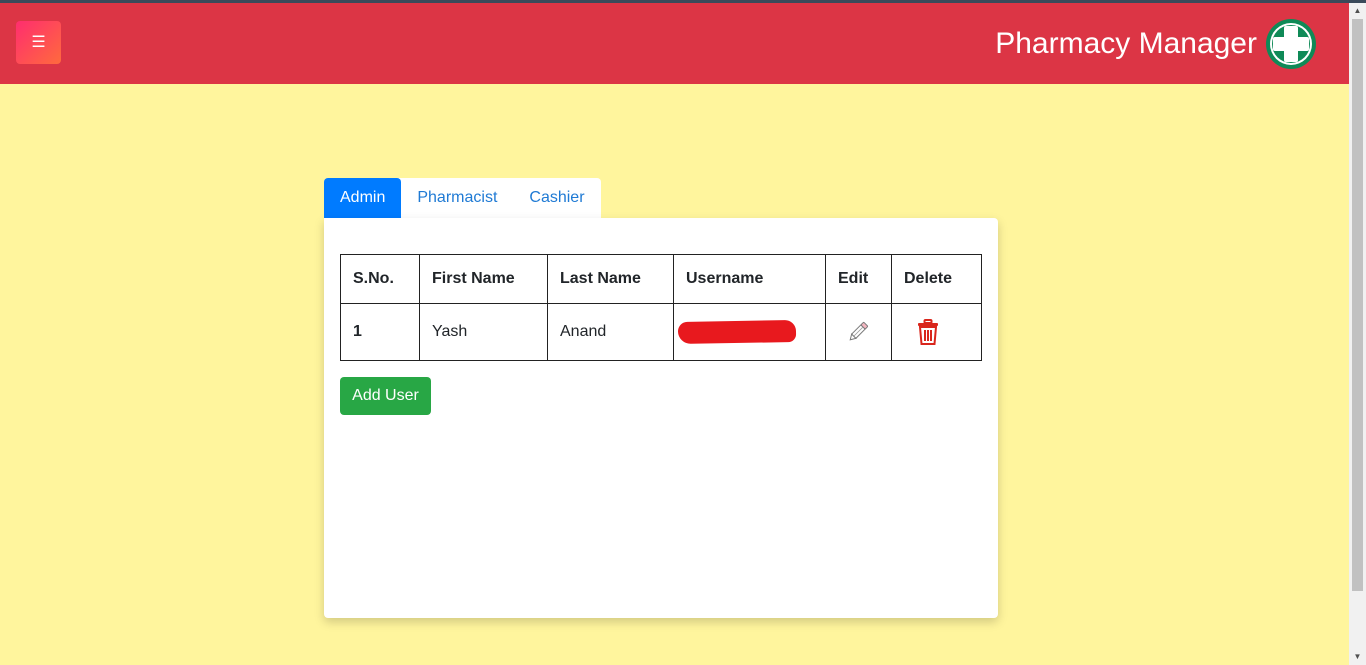 The width and height of the screenshot is (1366, 665). Describe the element at coordinates (1291, 44) in the screenshot. I see `medical-cross-logo-icon` at that location.